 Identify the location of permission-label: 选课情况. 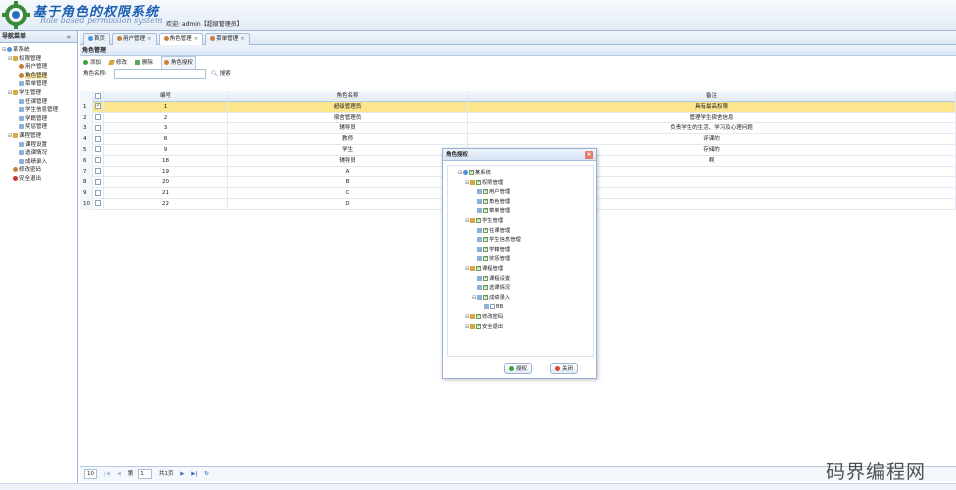
(500, 288).